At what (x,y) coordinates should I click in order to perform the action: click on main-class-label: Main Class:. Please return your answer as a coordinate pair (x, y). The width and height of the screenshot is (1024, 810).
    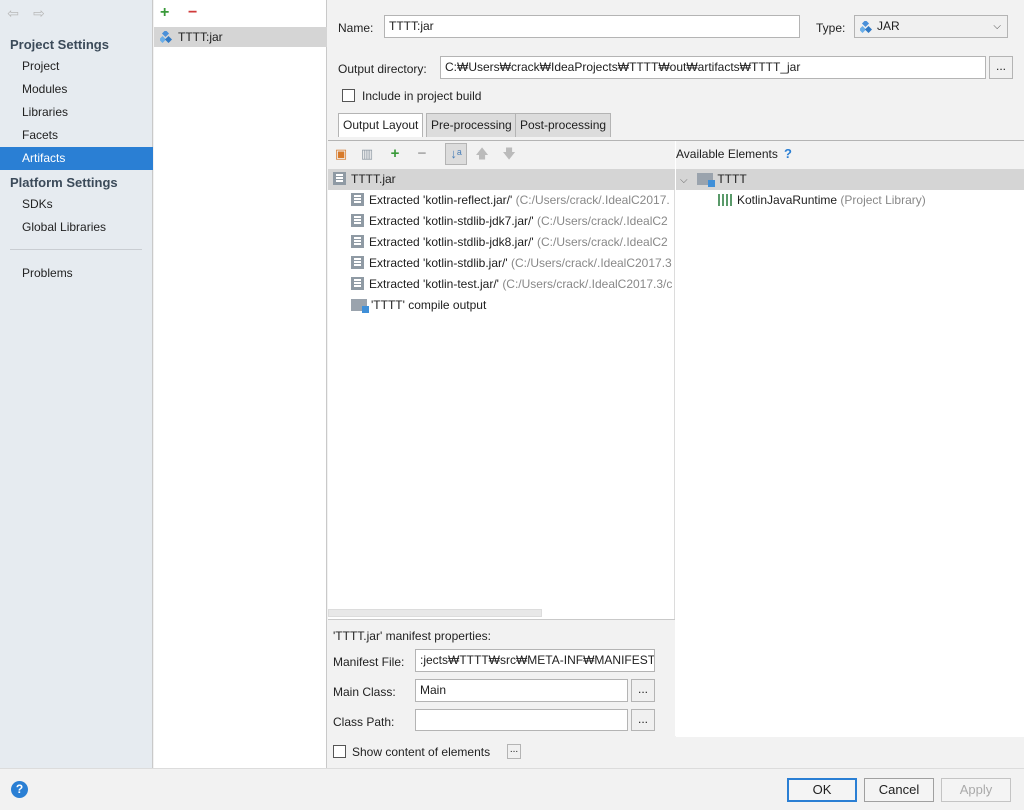
    Looking at the image, I should click on (364, 692).